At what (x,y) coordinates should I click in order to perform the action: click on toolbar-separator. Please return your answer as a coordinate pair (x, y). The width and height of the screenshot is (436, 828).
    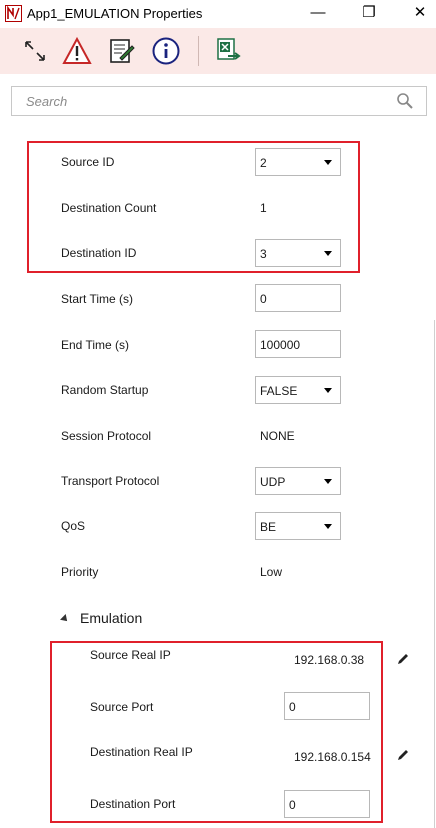
    Looking at the image, I should click on (198, 51).